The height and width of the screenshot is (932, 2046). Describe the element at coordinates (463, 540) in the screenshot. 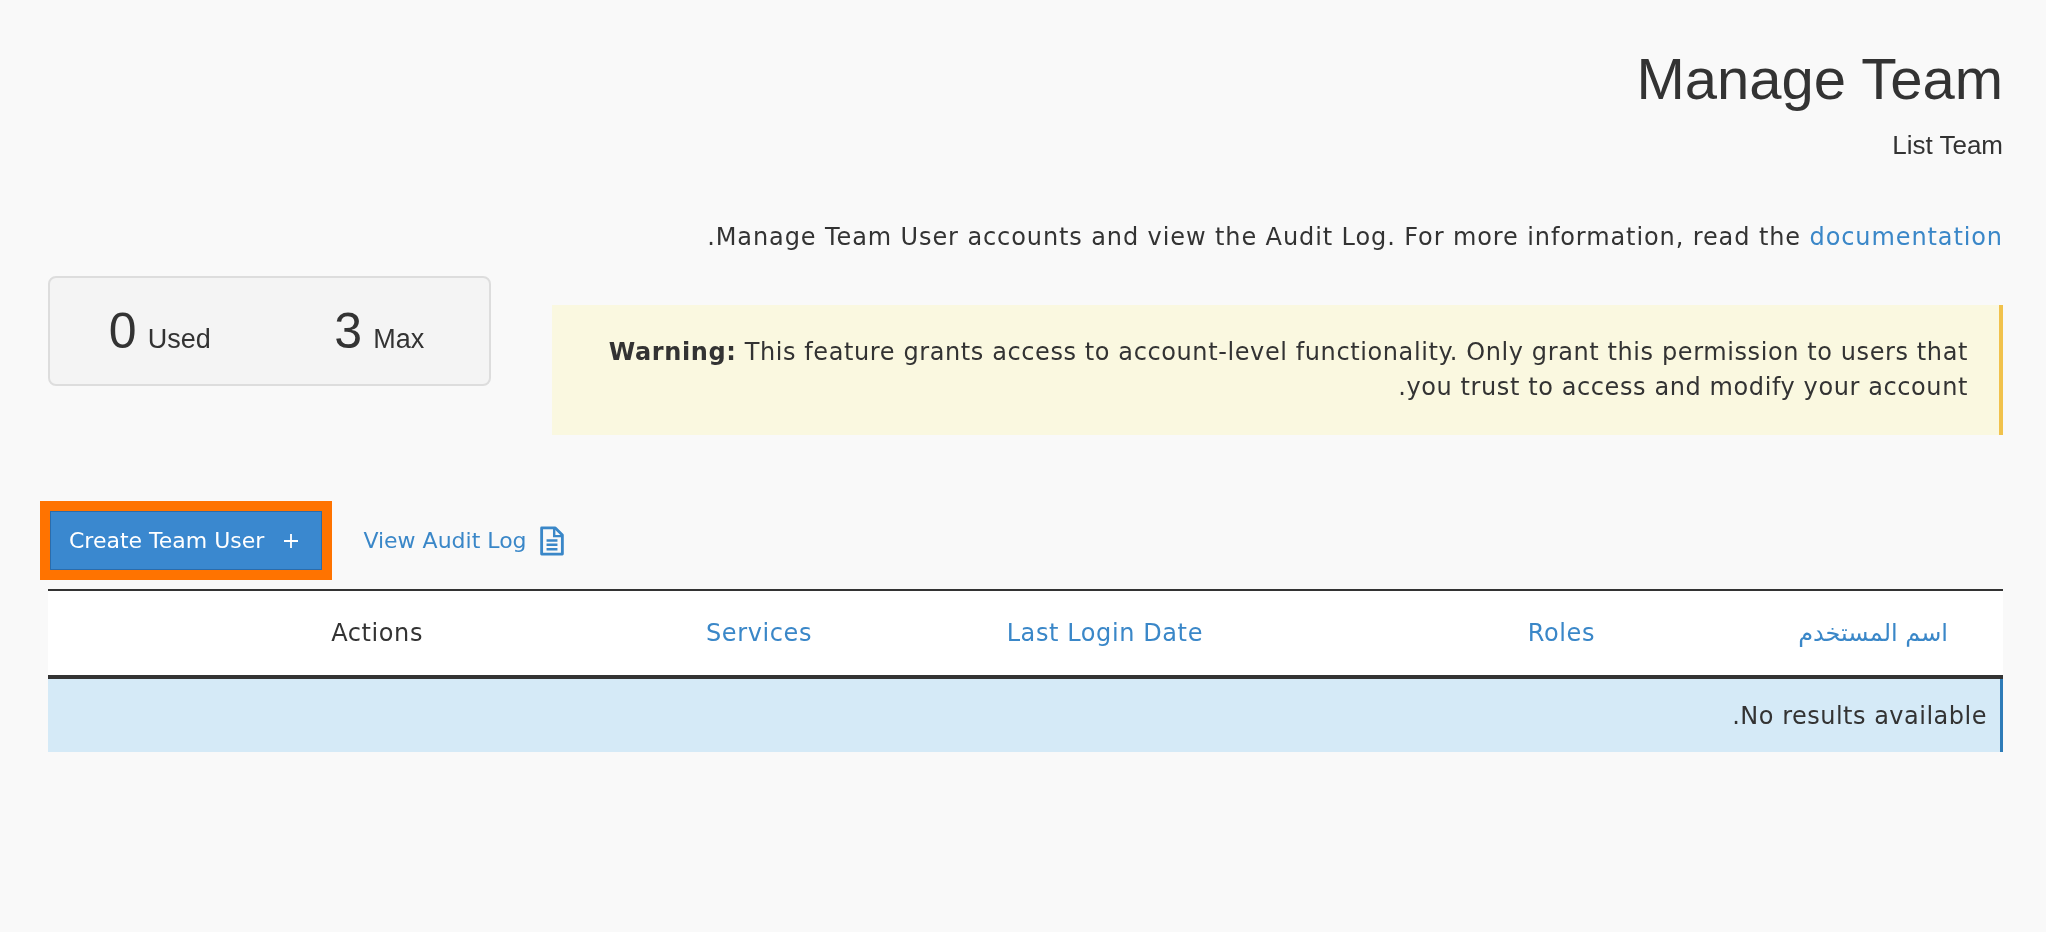

I see `view-audit-log-link: View Audit Log` at that location.